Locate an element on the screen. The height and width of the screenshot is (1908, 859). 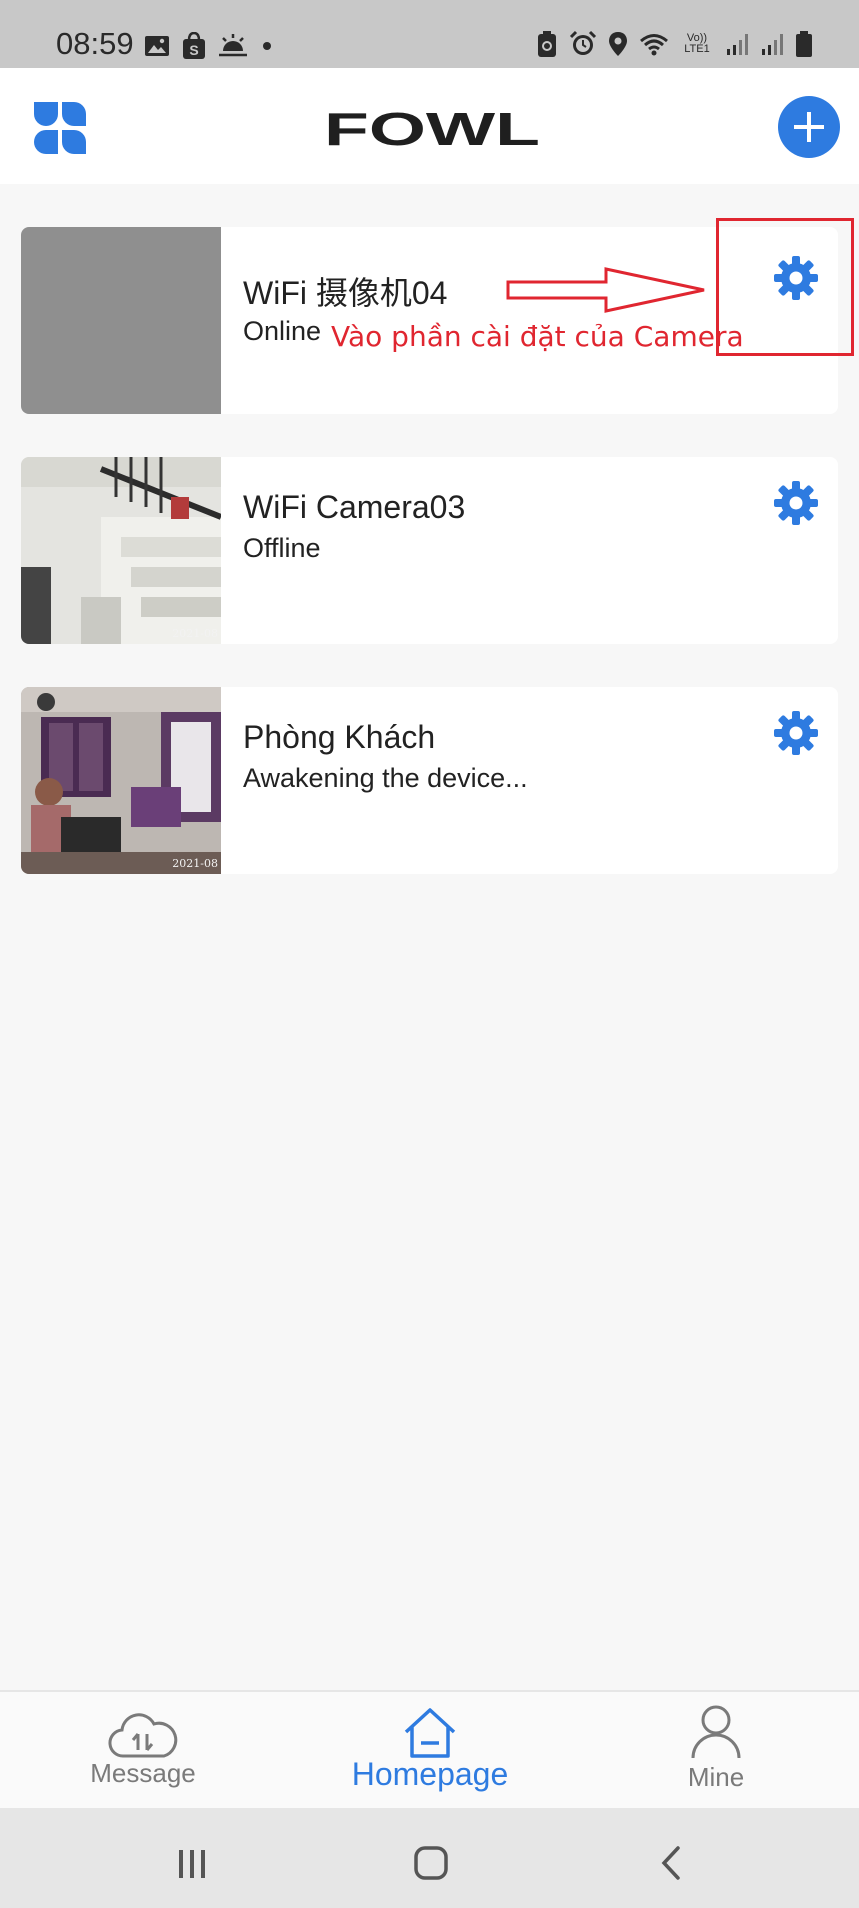
person-icon is located at coordinates (716, 1732).